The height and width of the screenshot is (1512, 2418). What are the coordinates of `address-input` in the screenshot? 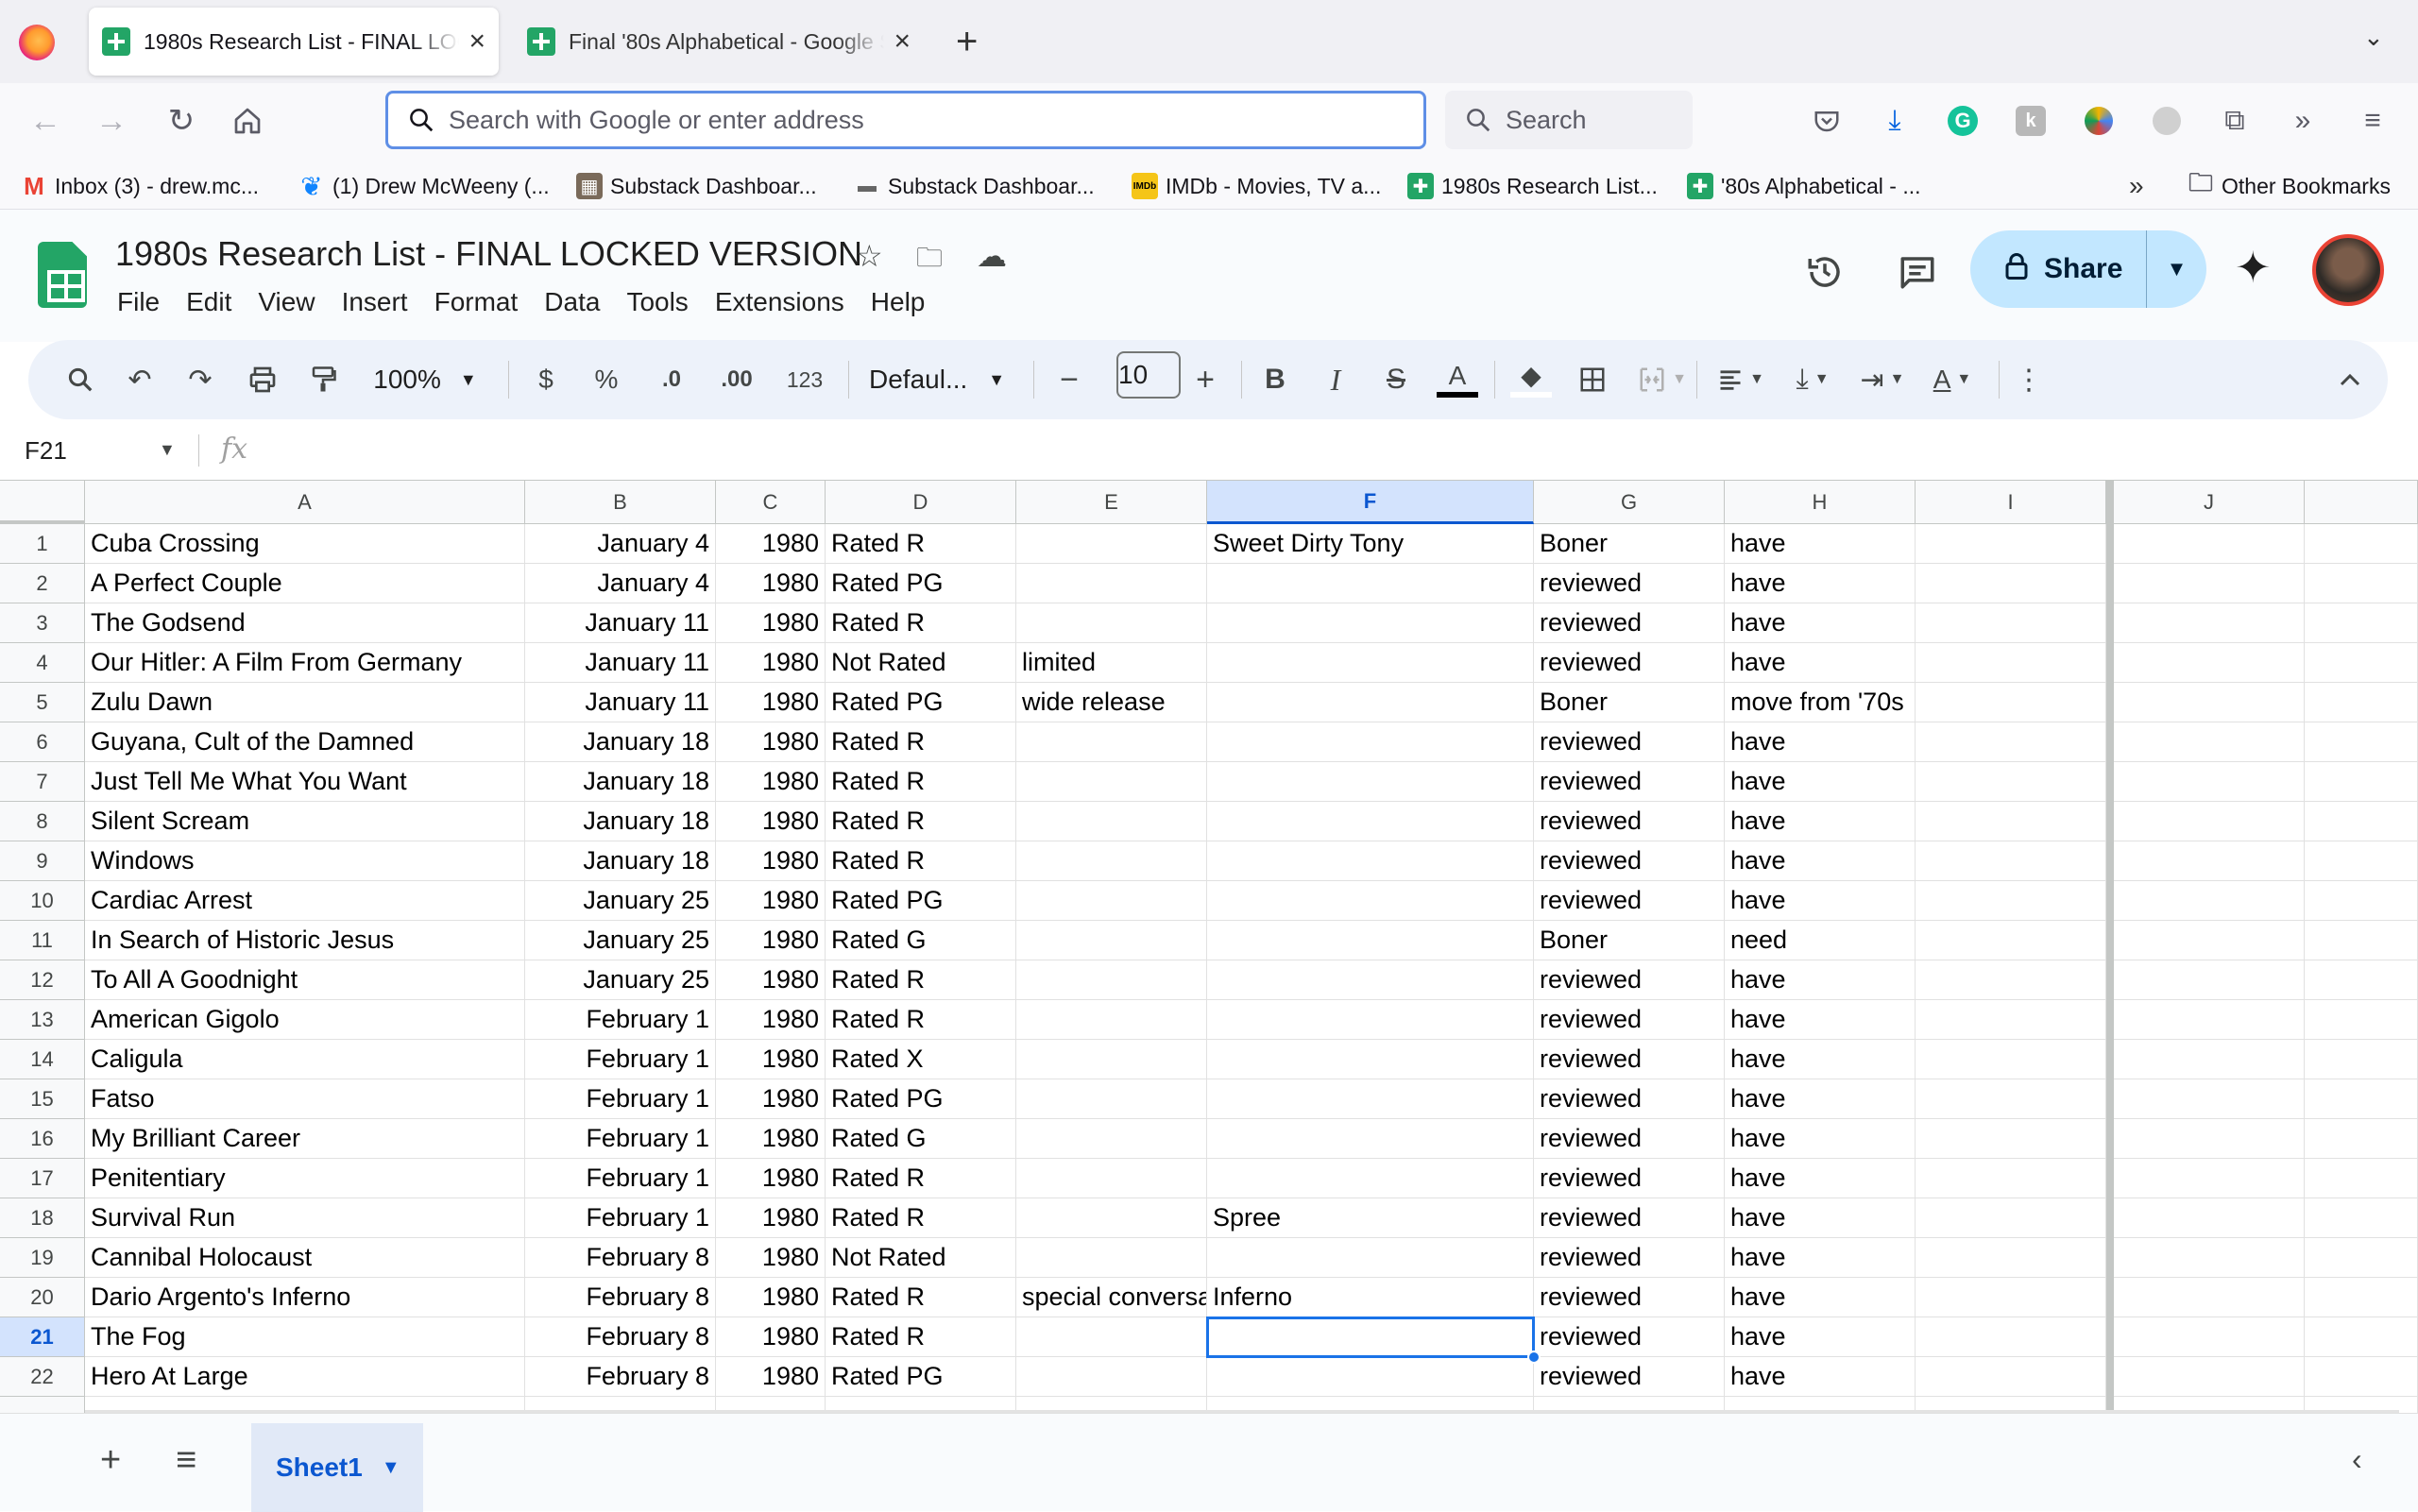 It's located at (874, 120).